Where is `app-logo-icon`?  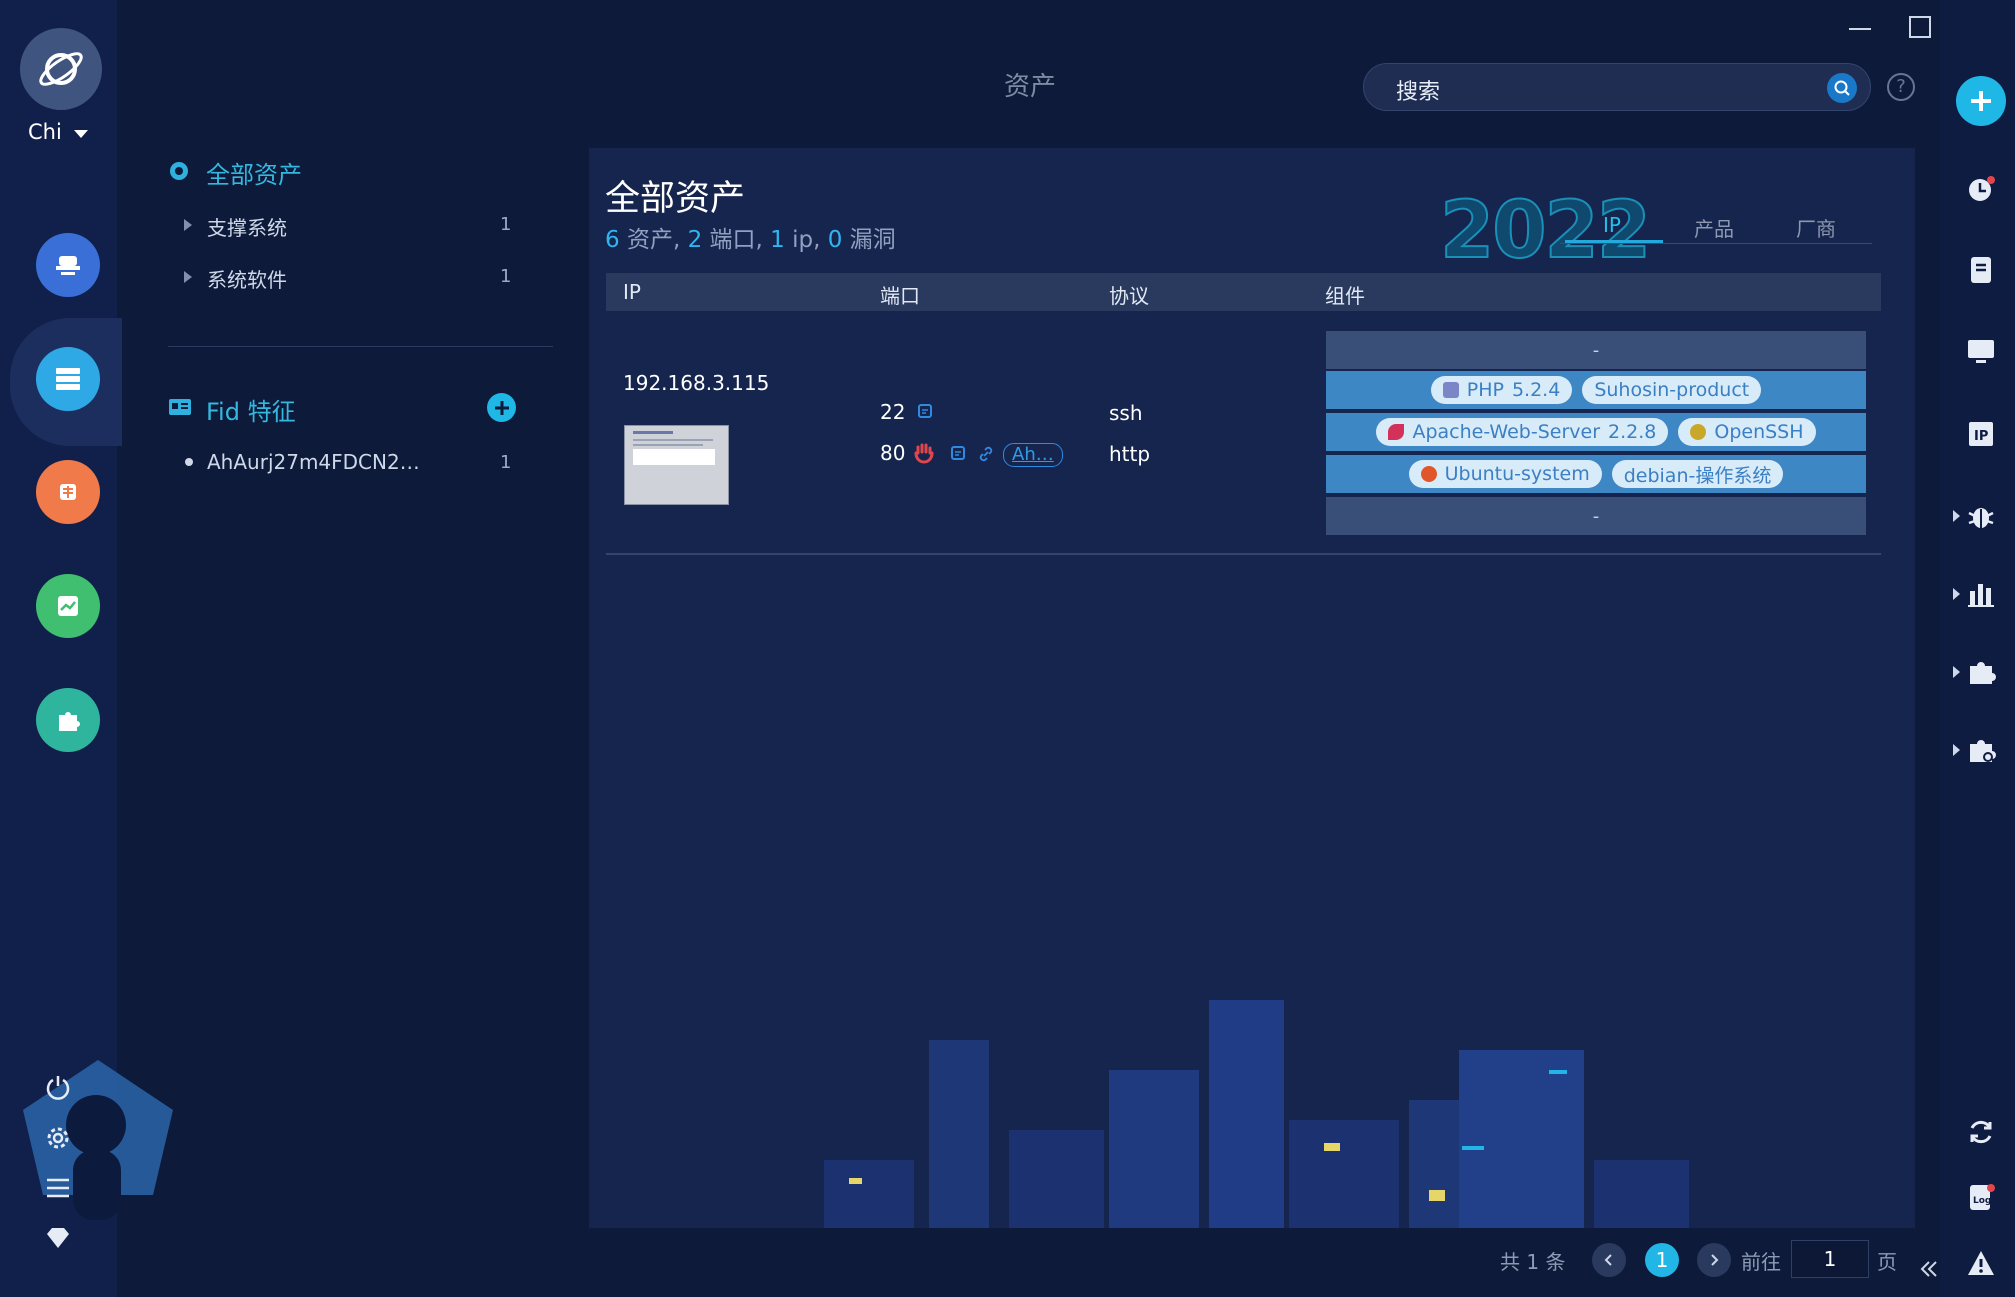
app-logo-icon is located at coordinates (61, 69).